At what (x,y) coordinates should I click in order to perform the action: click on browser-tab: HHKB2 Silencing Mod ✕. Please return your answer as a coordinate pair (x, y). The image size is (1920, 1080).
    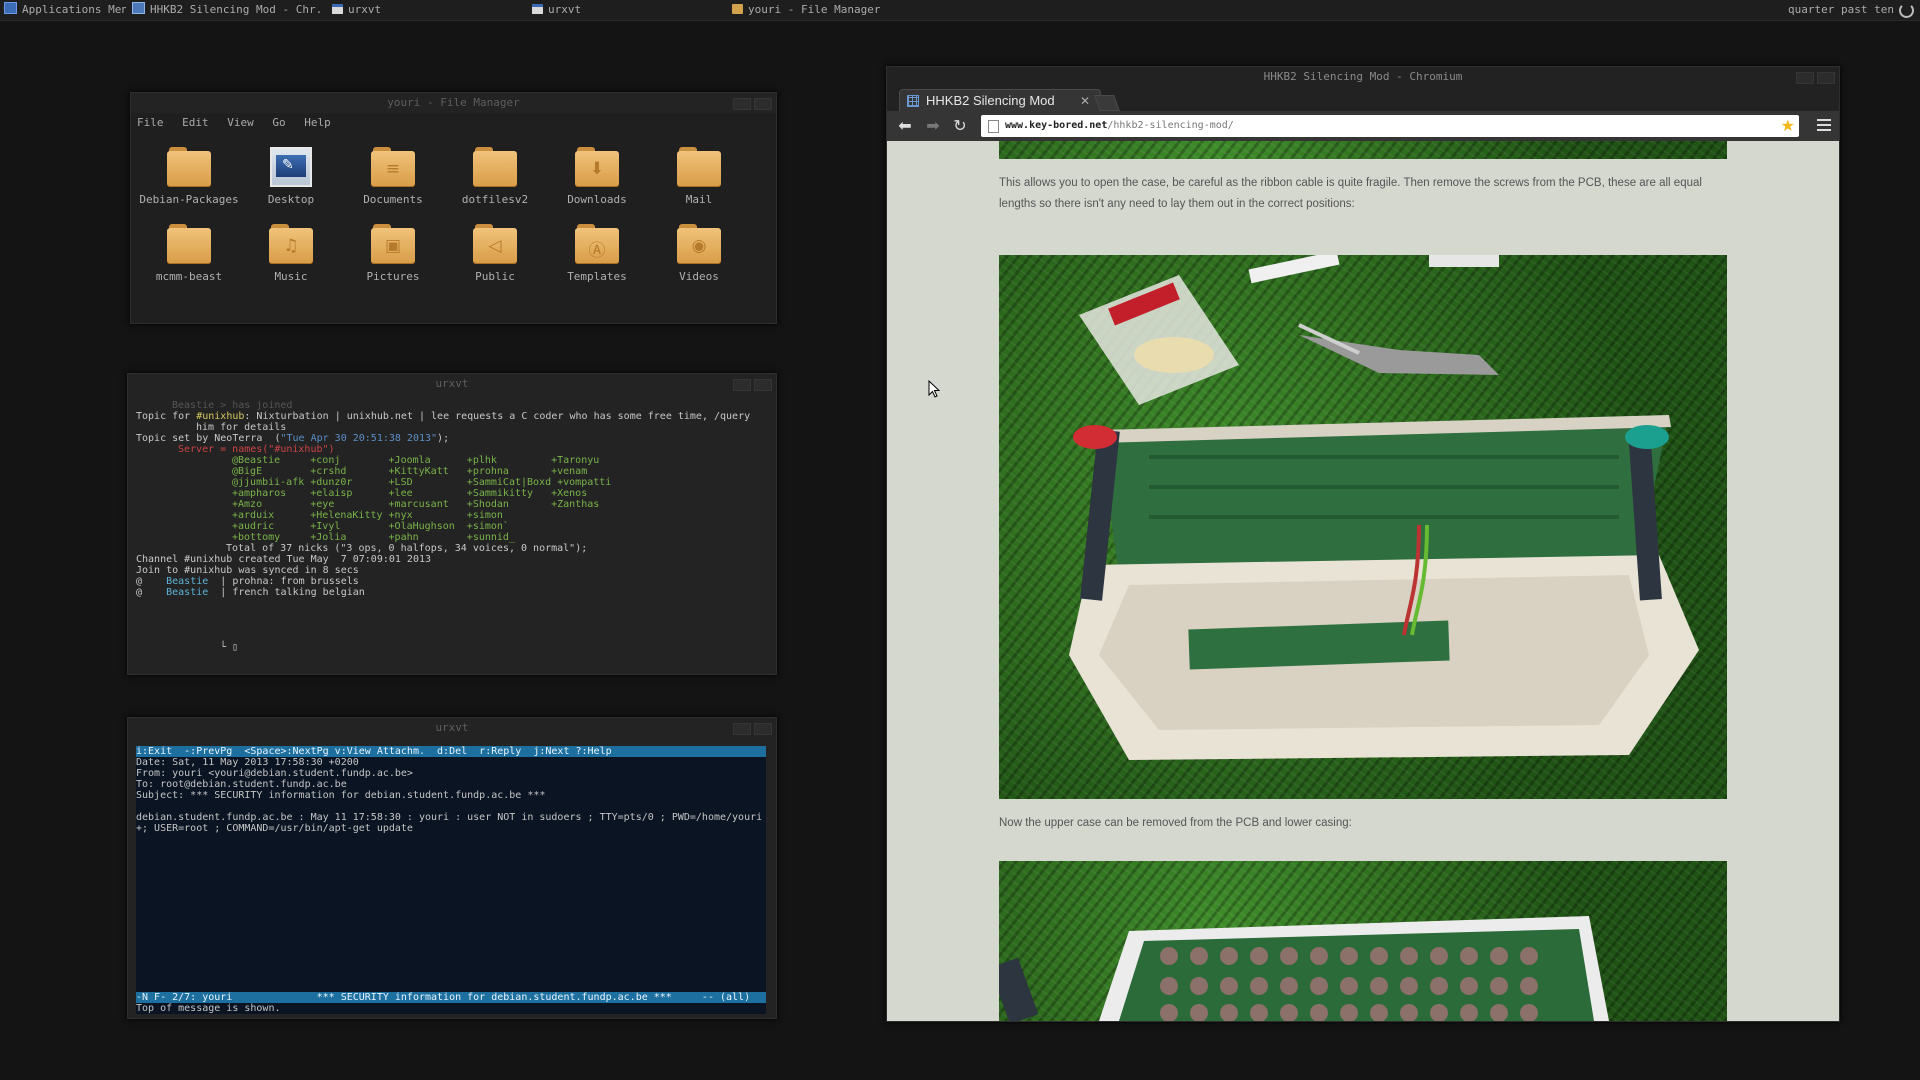
    Looking at the image, I should click on (1000, 100).